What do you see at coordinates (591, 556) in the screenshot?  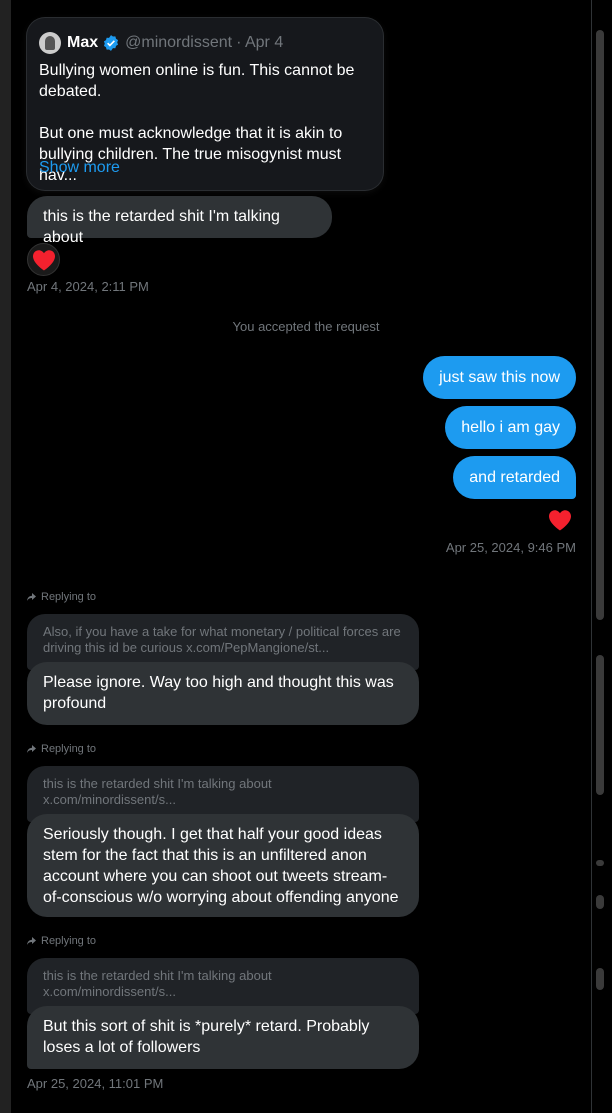 I see `scroll-divider` at bounding box center [591, 556].